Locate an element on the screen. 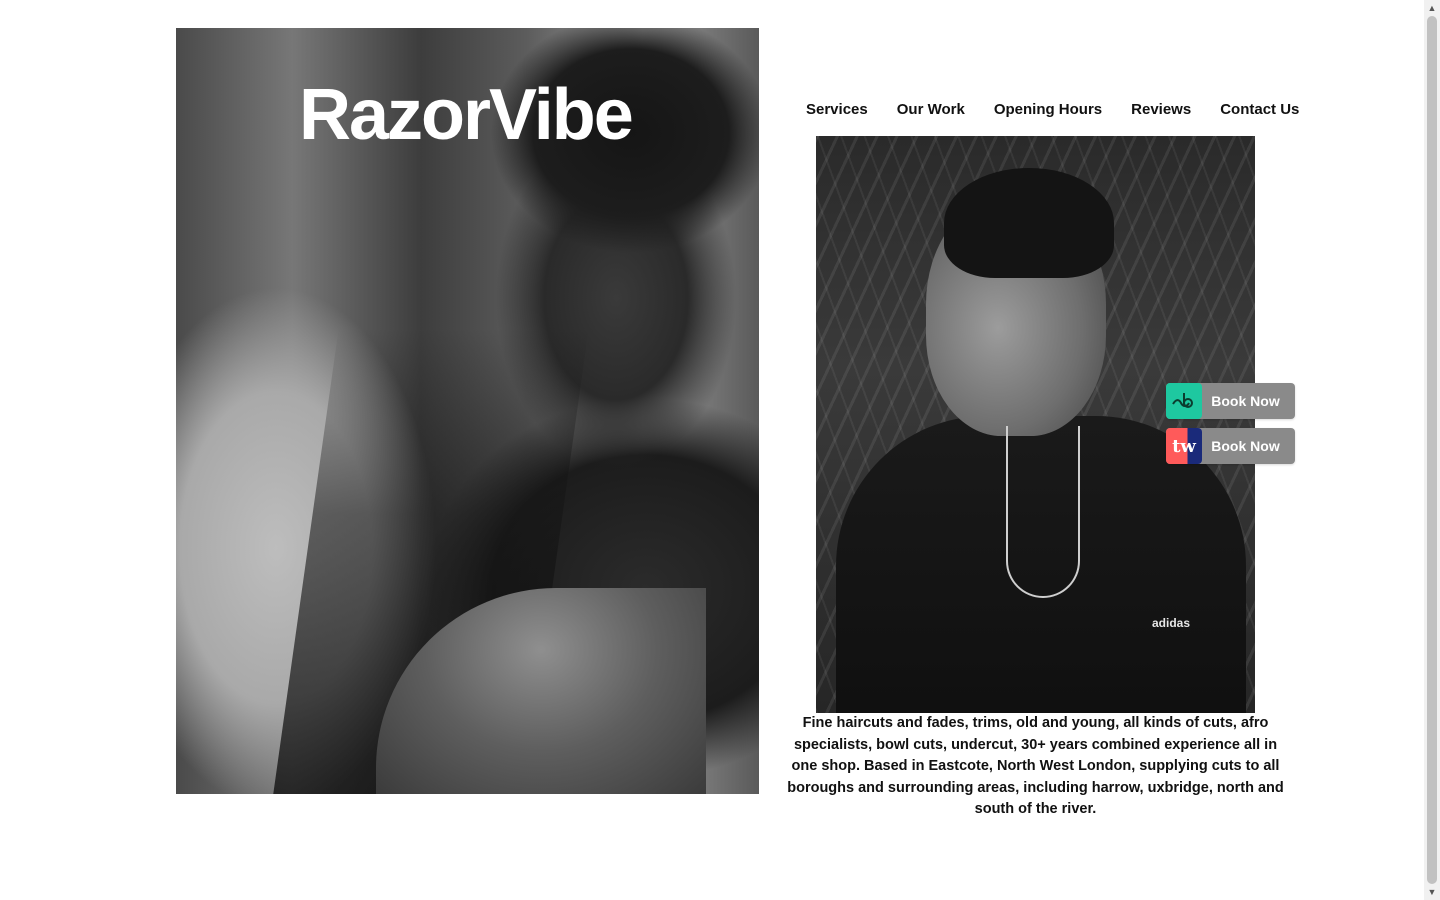 The image size is (1440, 900). nav-item-contact-us: Contact Us is located at coordinates (1259, 109).